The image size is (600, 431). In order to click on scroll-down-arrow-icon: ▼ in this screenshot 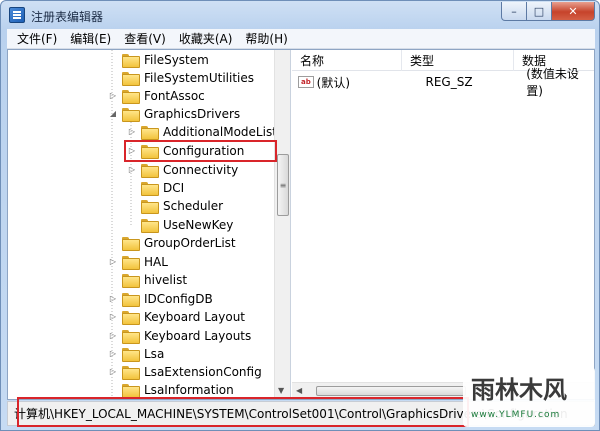, I will do `click(281, 390)`.